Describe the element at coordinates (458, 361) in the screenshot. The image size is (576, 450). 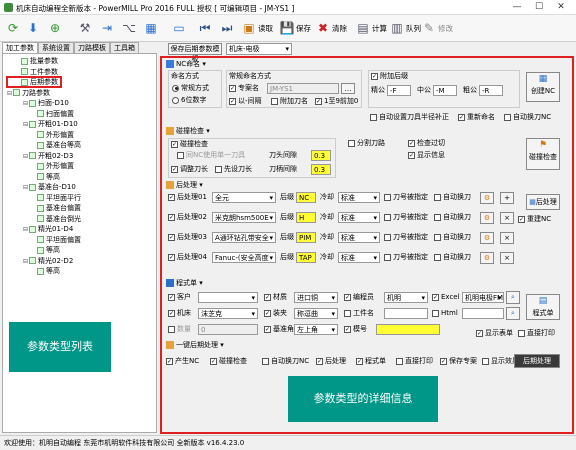
I see `oneclick-option: ✓ 保存专案` at that location.